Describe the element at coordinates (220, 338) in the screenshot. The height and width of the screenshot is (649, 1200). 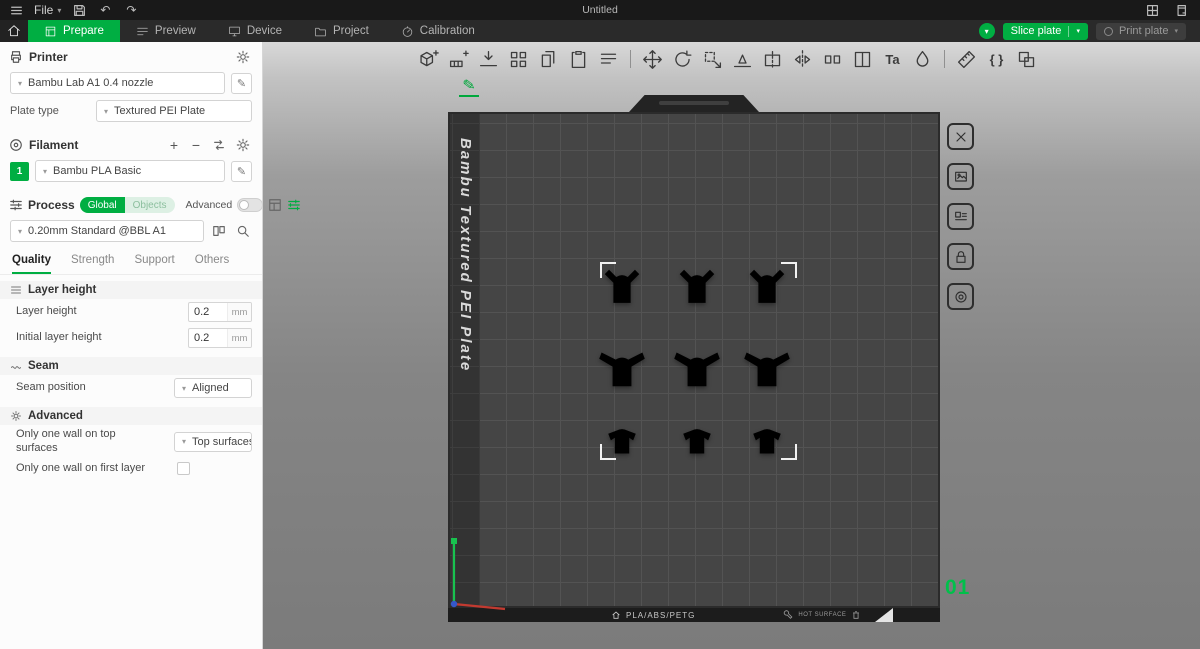
I see `initial-layer-height-input: 0.2 mm` at that location.